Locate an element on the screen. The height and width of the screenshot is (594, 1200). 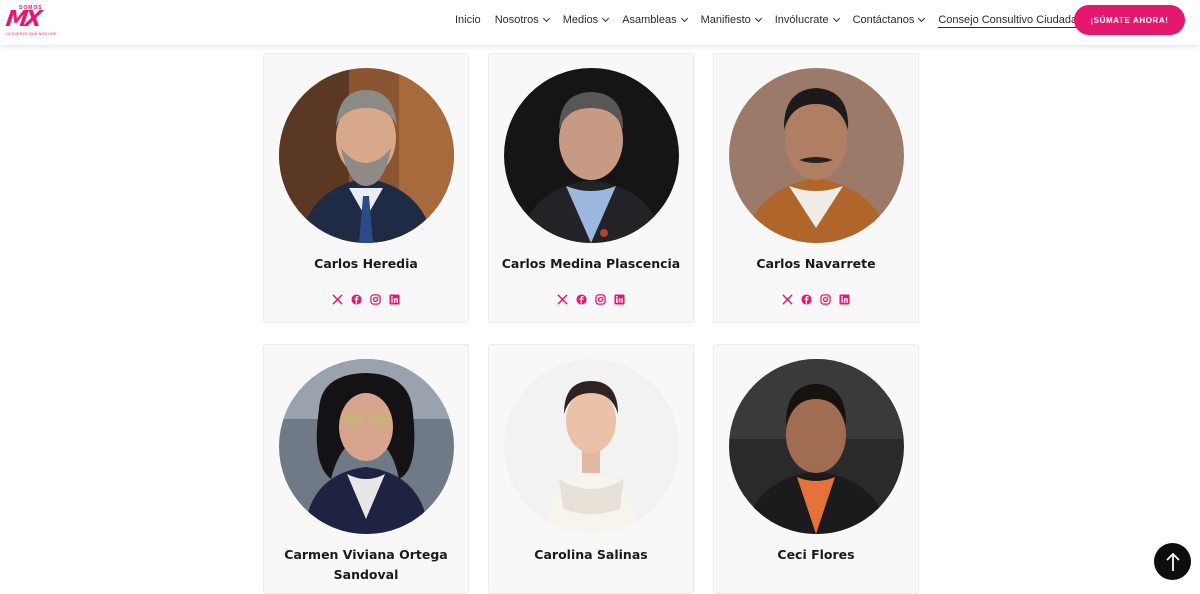
member-name: Carlos Medina Plascencia is located at coordinates (591, 263).